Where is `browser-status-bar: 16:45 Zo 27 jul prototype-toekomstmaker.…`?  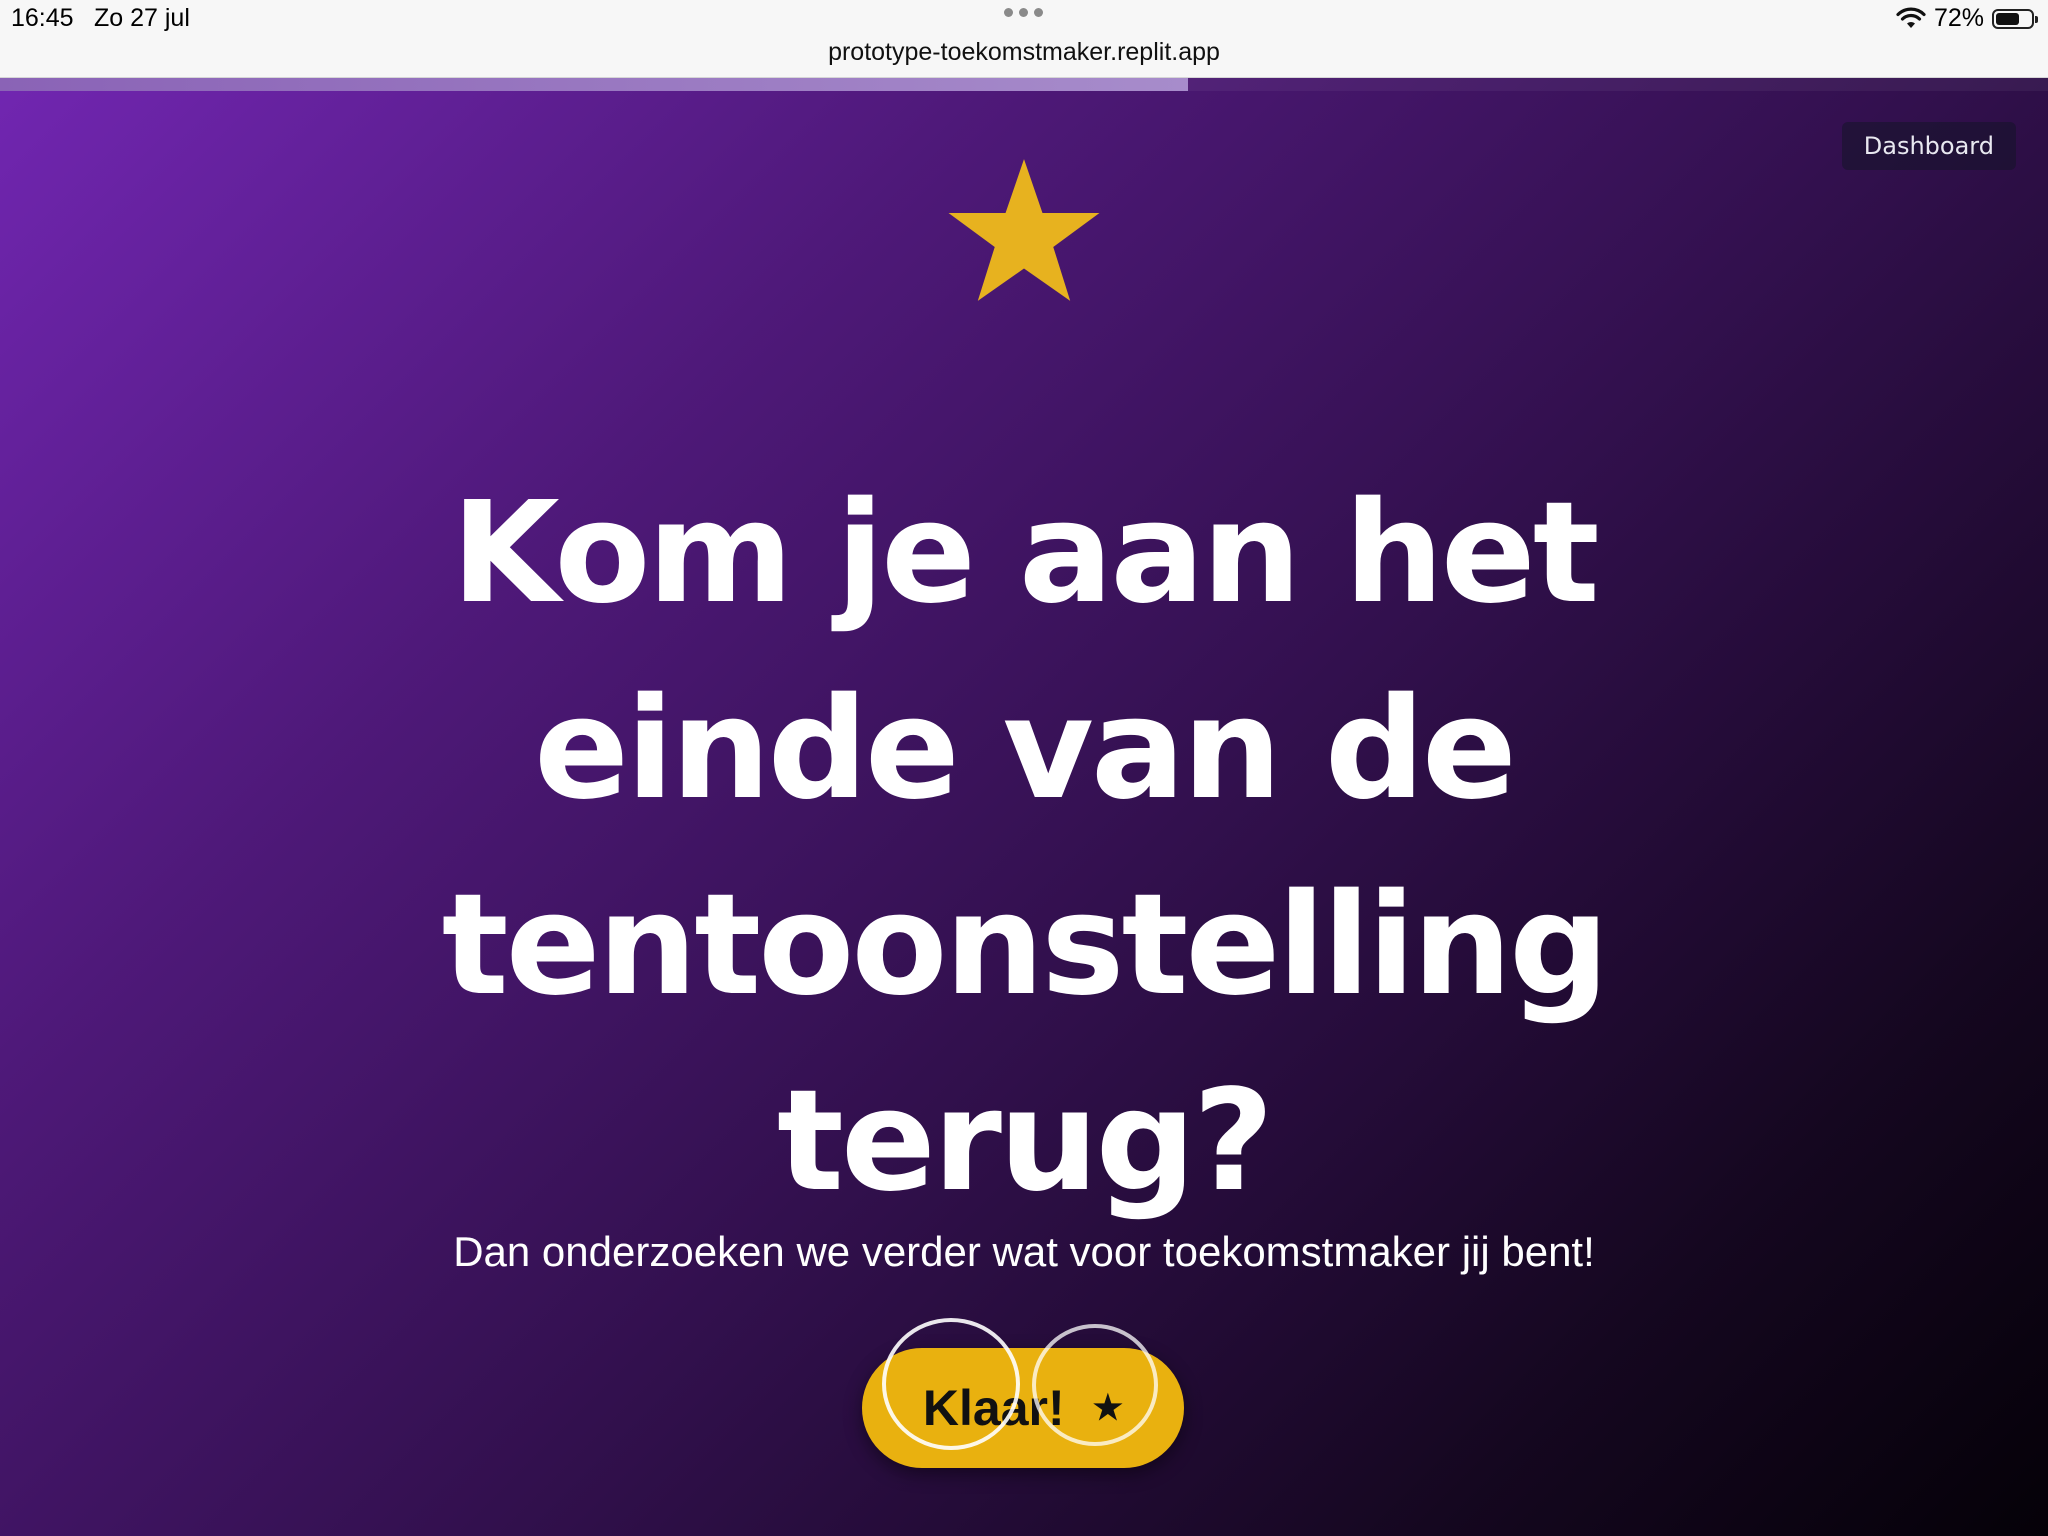
browser-status-bar: 16:45 Zo 27 jul prototype-toekomstmaker.… is located at coordinates (1024, 39).